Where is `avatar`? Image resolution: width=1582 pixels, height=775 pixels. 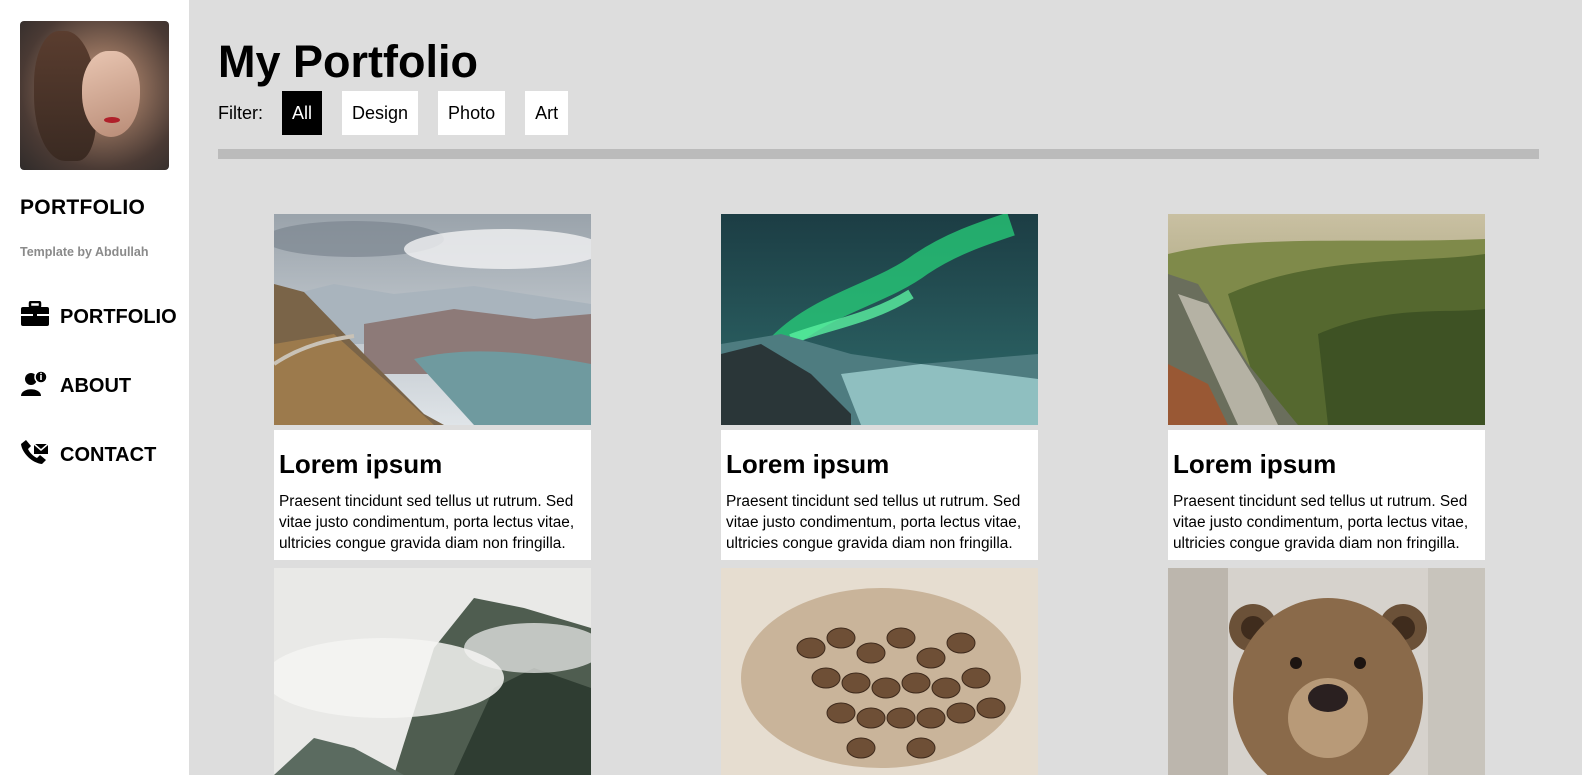 avatar is located at coordinates (94, 95).